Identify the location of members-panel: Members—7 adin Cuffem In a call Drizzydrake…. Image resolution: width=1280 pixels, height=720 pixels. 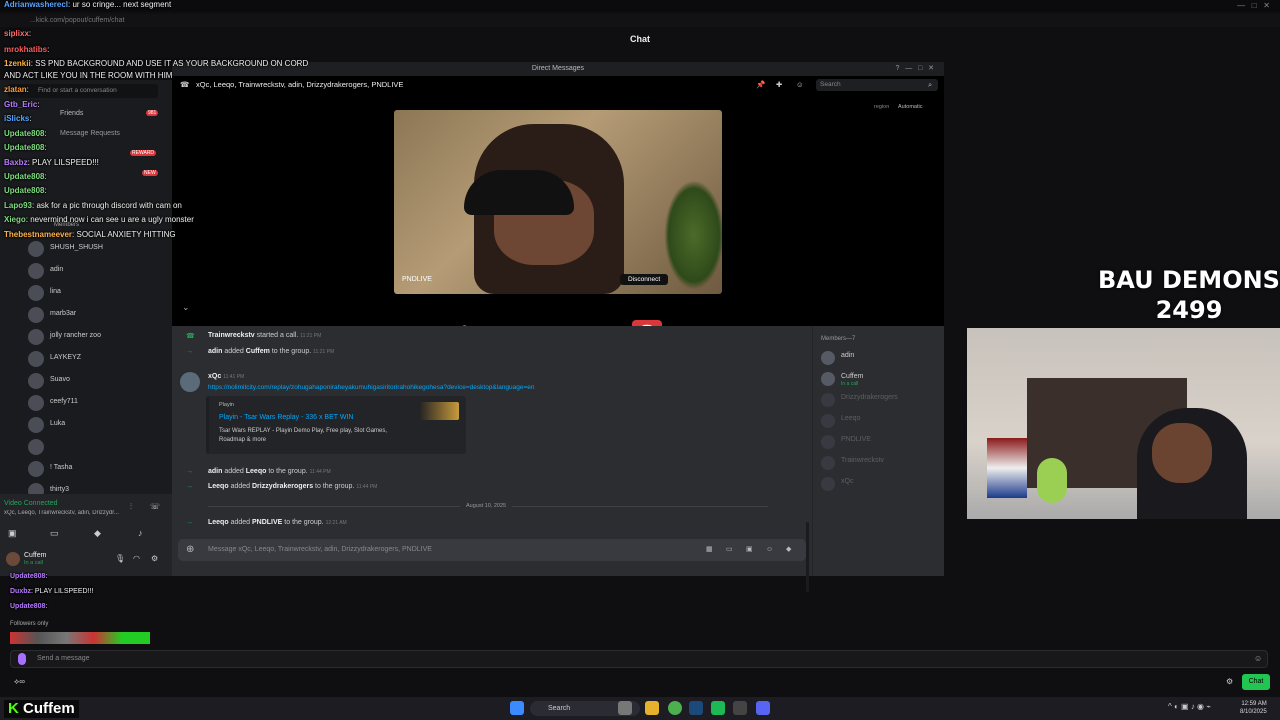
(878, 451).